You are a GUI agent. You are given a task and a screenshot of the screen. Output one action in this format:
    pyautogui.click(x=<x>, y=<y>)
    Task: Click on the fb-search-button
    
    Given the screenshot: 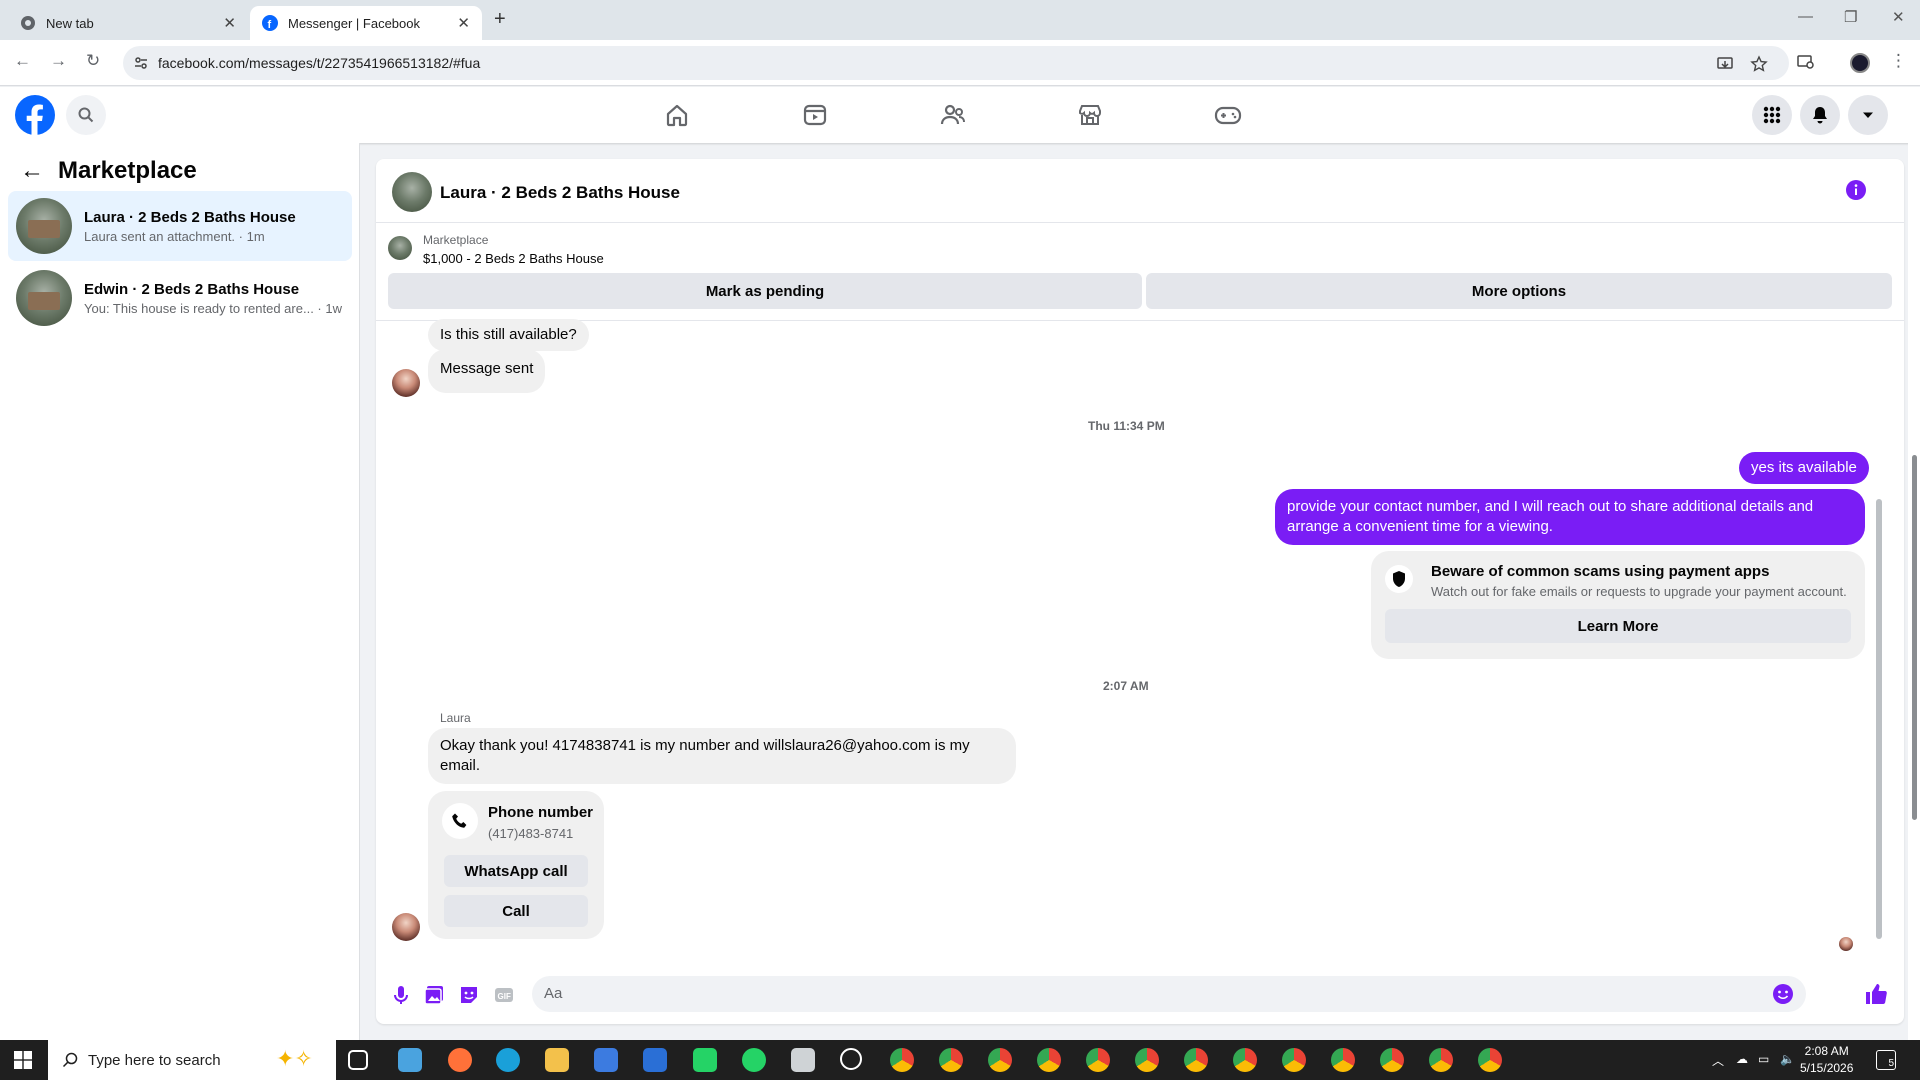 What is the action you would take?
    pyautogui.click(x=86, y=115)
    